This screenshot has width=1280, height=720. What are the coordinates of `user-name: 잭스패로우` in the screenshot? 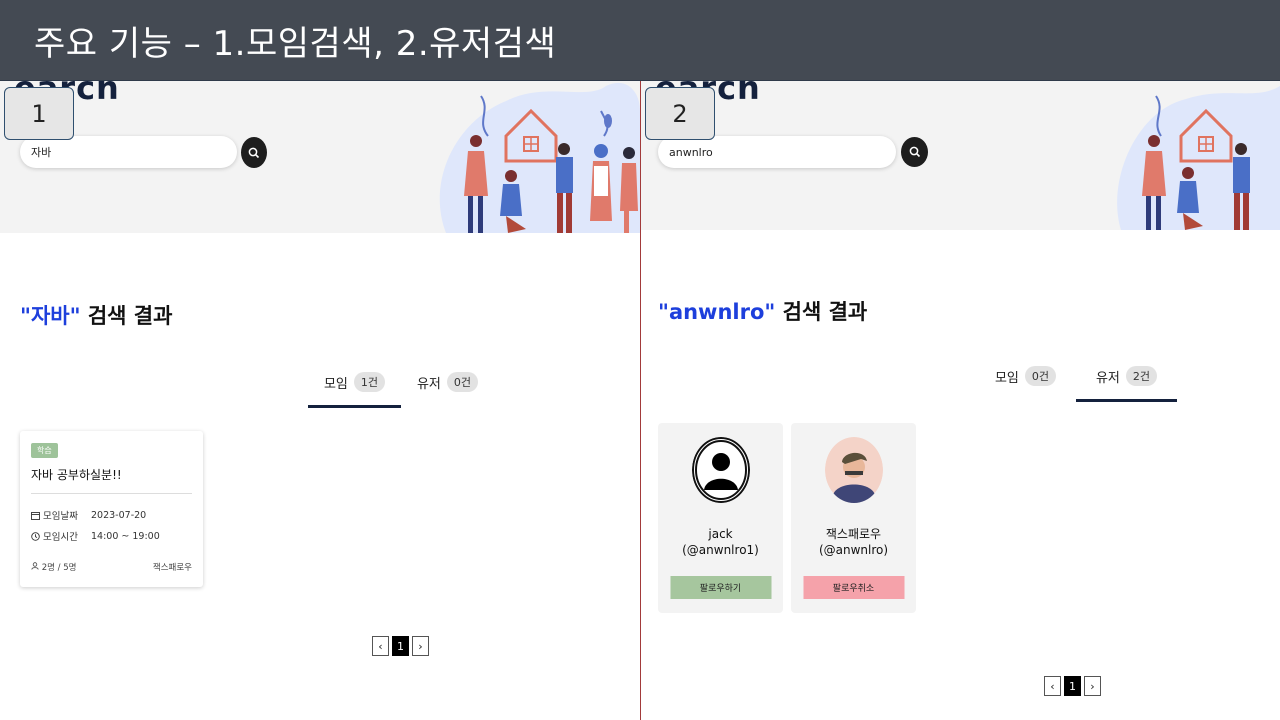 It's located at (853, 534).